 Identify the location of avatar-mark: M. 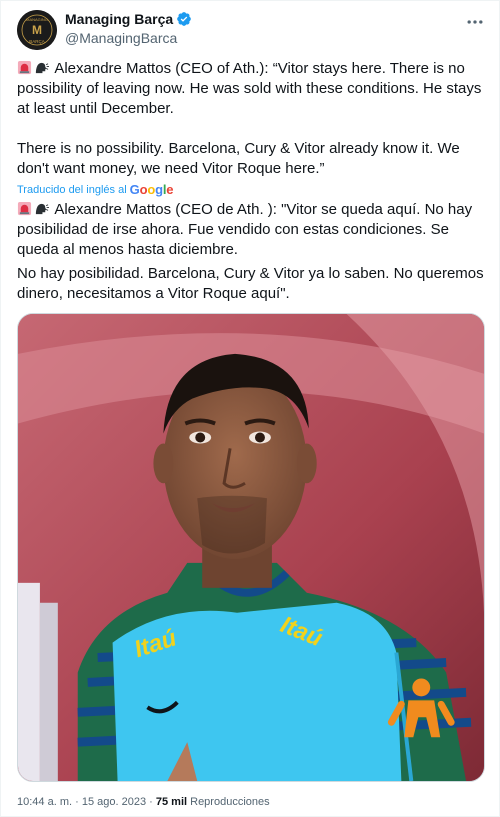
(37, 30).